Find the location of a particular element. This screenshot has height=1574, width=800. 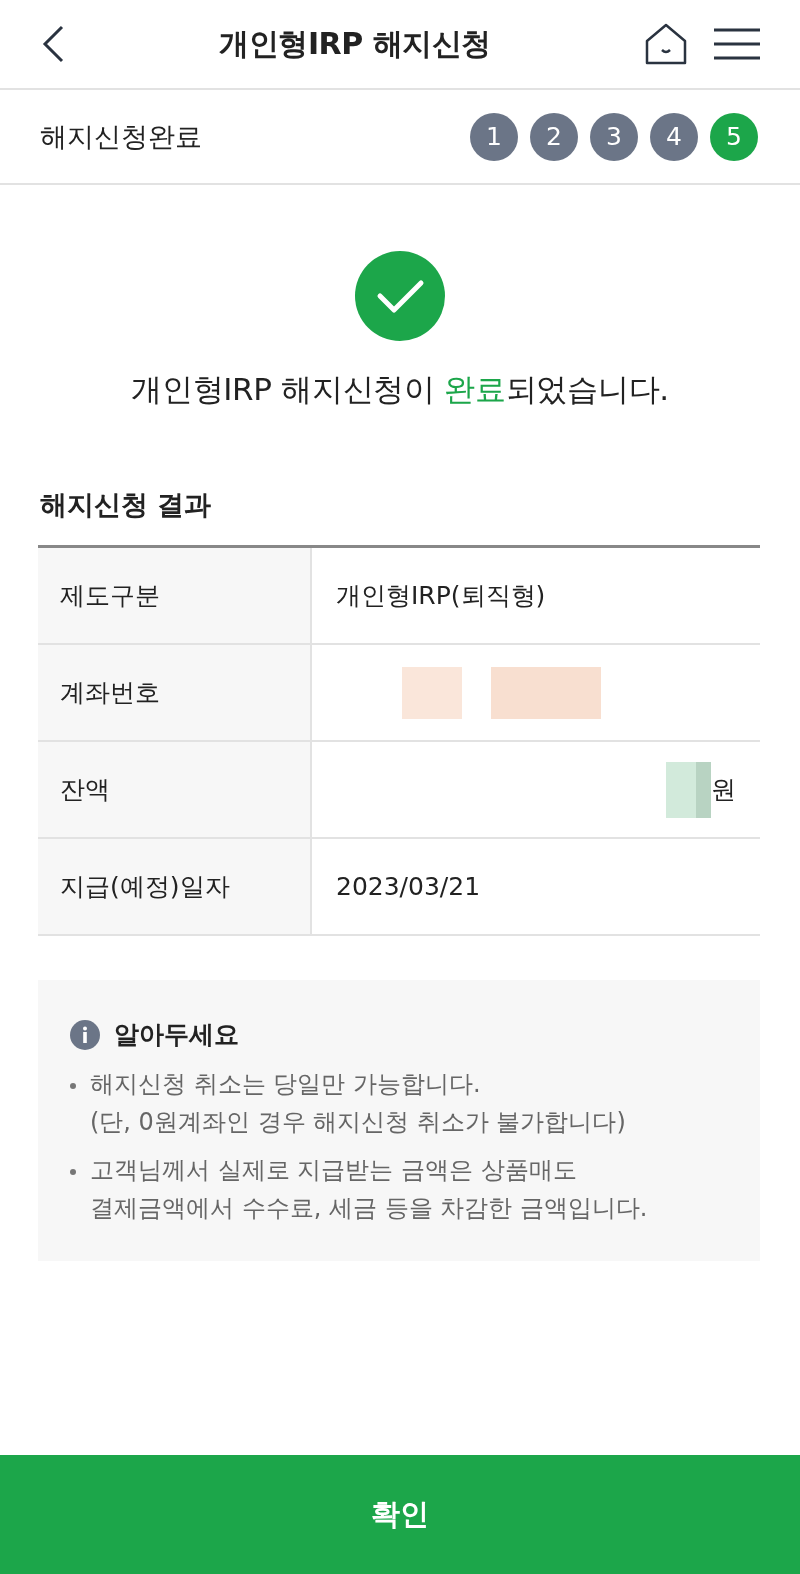

notice-text: 해지신청 취소는 당일만 가능합니다. (단, 0원계좌인 경우 해지신청 취소가 불가합니다) is located at coordinates (358, 1103).